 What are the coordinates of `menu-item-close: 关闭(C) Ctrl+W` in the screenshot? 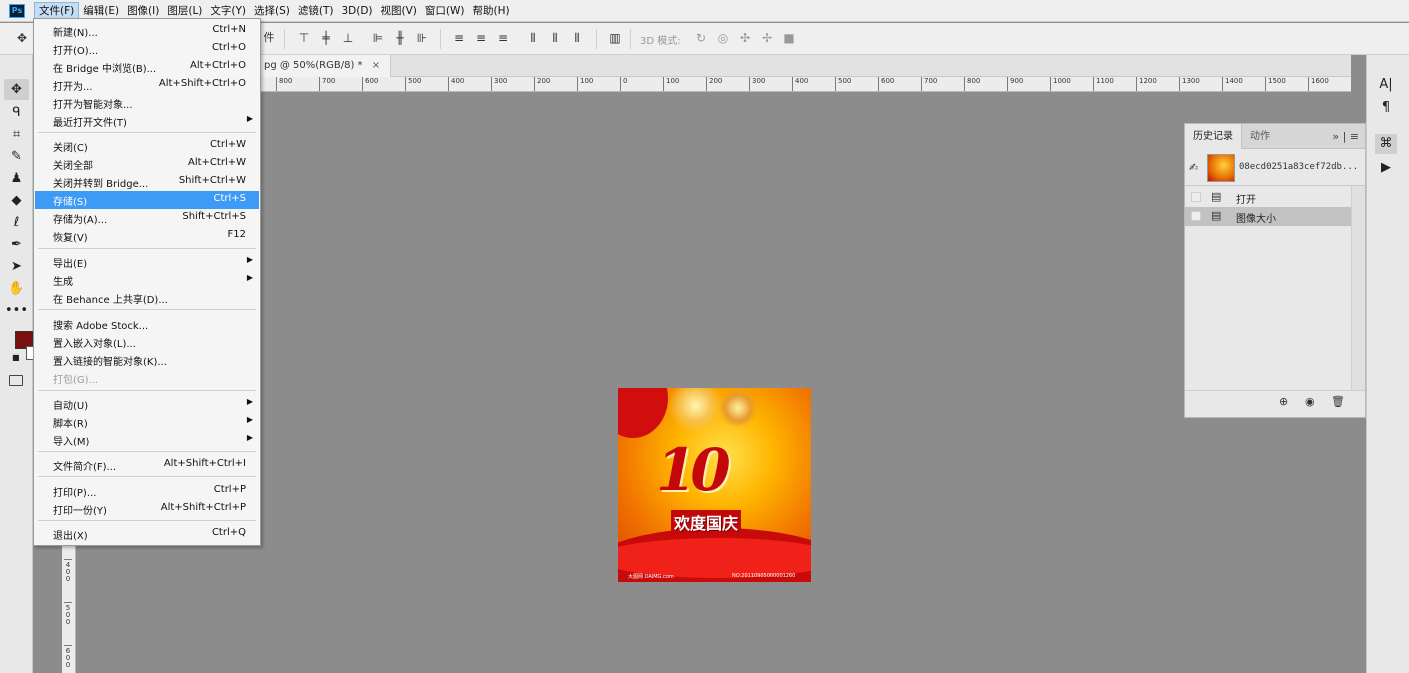 It's located at (147, 146).